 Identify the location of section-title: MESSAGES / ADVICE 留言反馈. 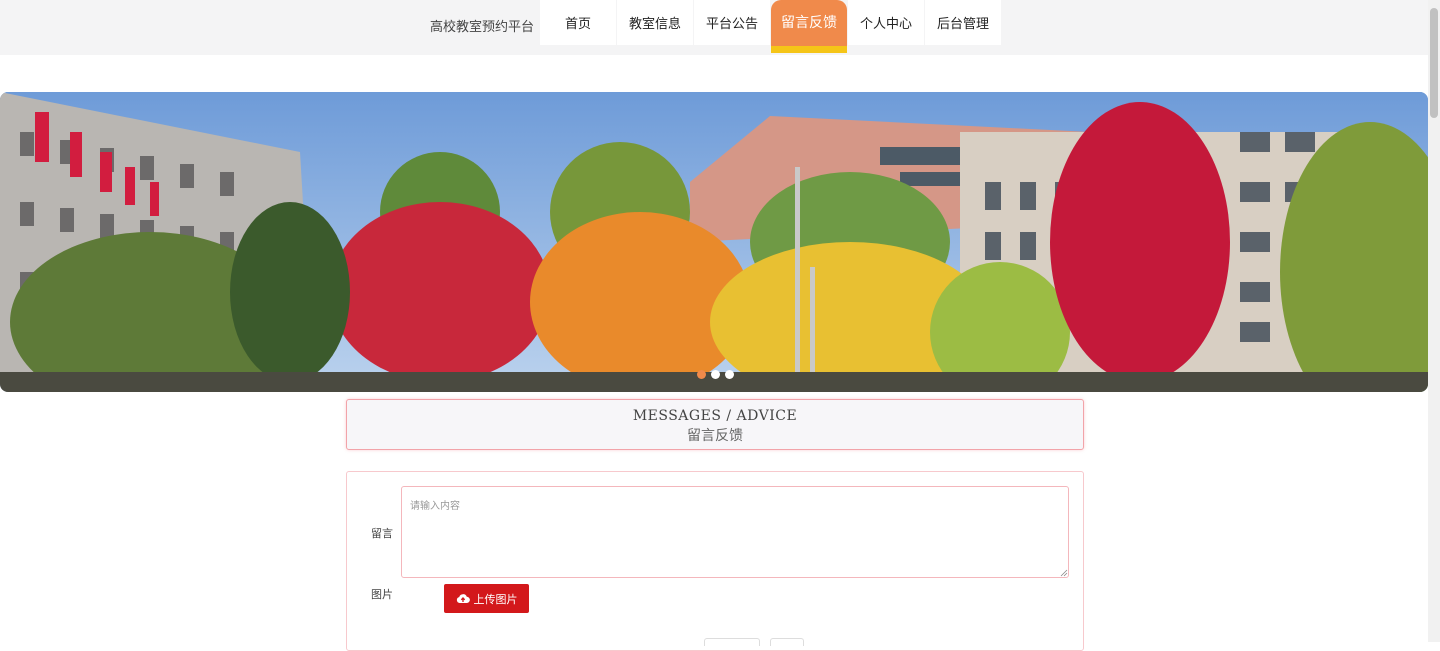
(715, 424).